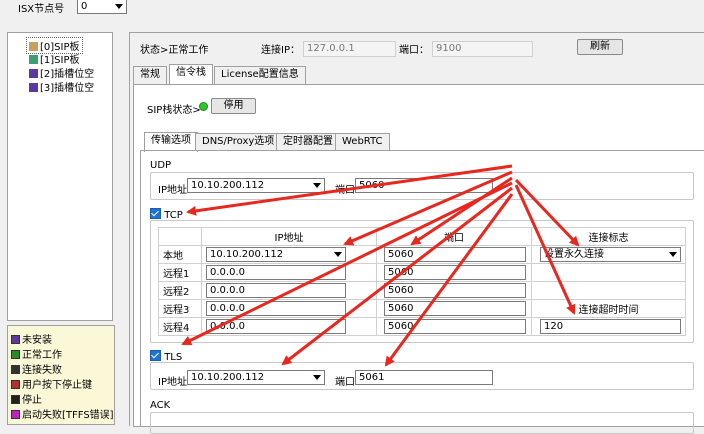 This screenshot has height=434, width=704. What do you see at coordinates (397, 276) in the screenshot?
I see `arrow-to-tls-ip` at bounding box center [397, 276].